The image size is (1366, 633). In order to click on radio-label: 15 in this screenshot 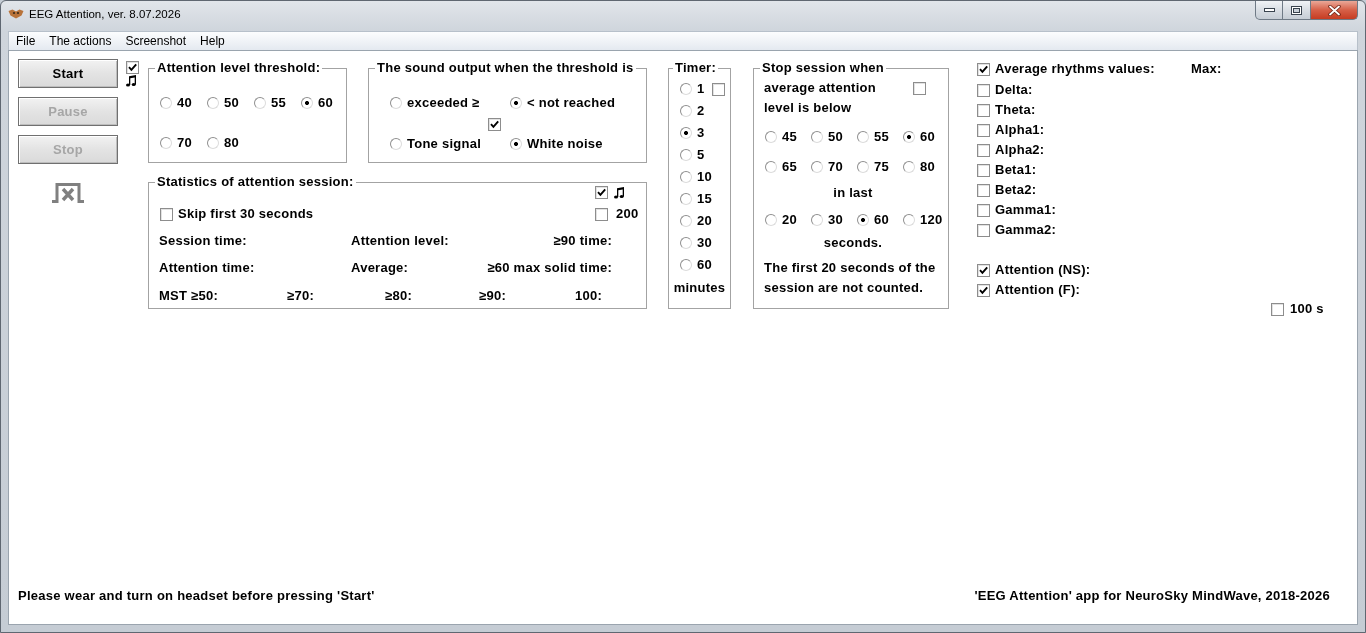, I will do `click(704, 199)`.